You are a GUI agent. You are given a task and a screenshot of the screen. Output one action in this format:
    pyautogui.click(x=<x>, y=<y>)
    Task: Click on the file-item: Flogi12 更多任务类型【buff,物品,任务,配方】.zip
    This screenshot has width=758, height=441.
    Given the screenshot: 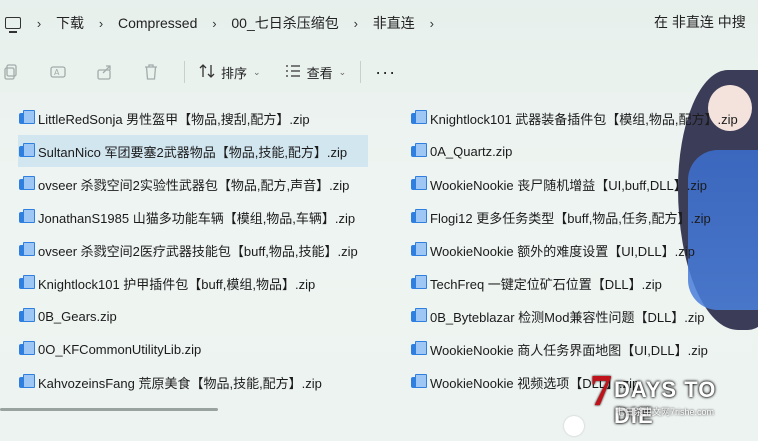 What is the action you would take?
    pyautogui.click(x=580, y=217)
    